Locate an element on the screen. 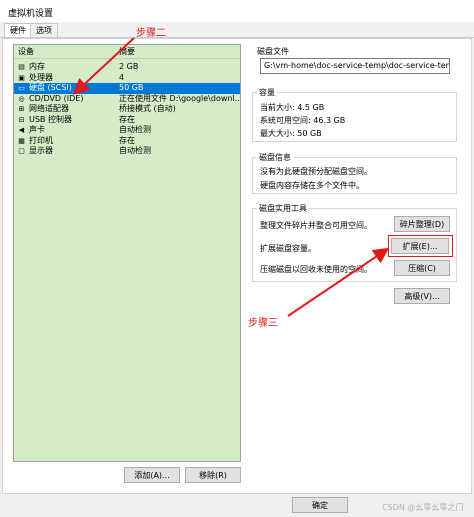 The height and width of the screenshot is (517, 474). step3-annotation: 步骤三 is located at coordinates (263, 323).